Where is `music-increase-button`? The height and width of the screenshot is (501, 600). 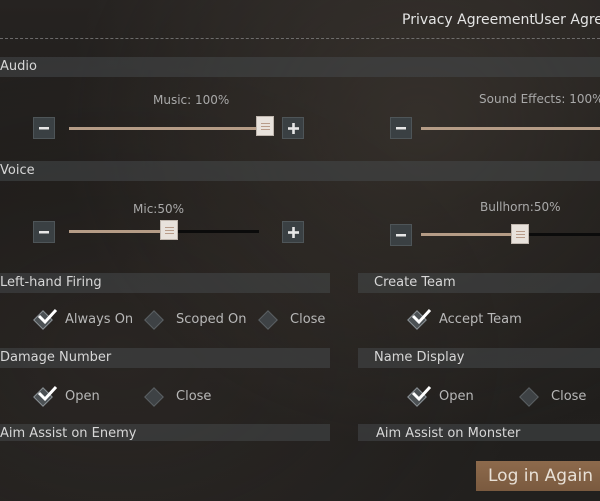 music-increase-button is located at coordinates (293, 128).